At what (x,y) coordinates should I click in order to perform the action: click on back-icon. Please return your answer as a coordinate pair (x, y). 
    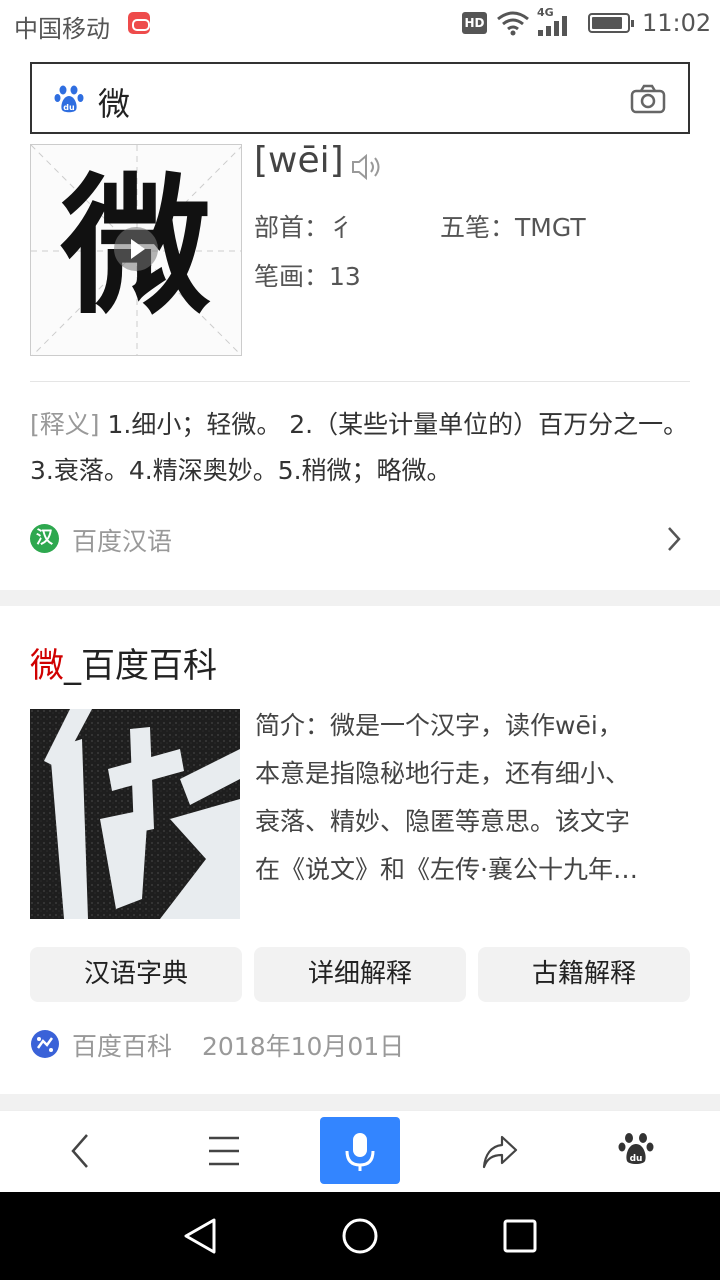
    Looking at the image, I should click on (80, 1152).